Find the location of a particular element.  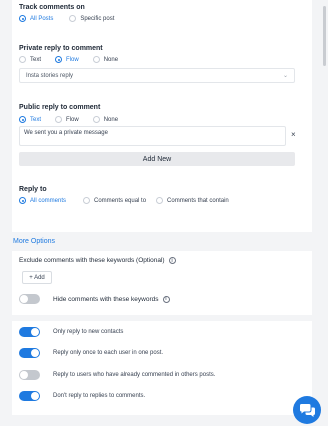

radio-private-flow: Flow is located at coordinates (67, 59).